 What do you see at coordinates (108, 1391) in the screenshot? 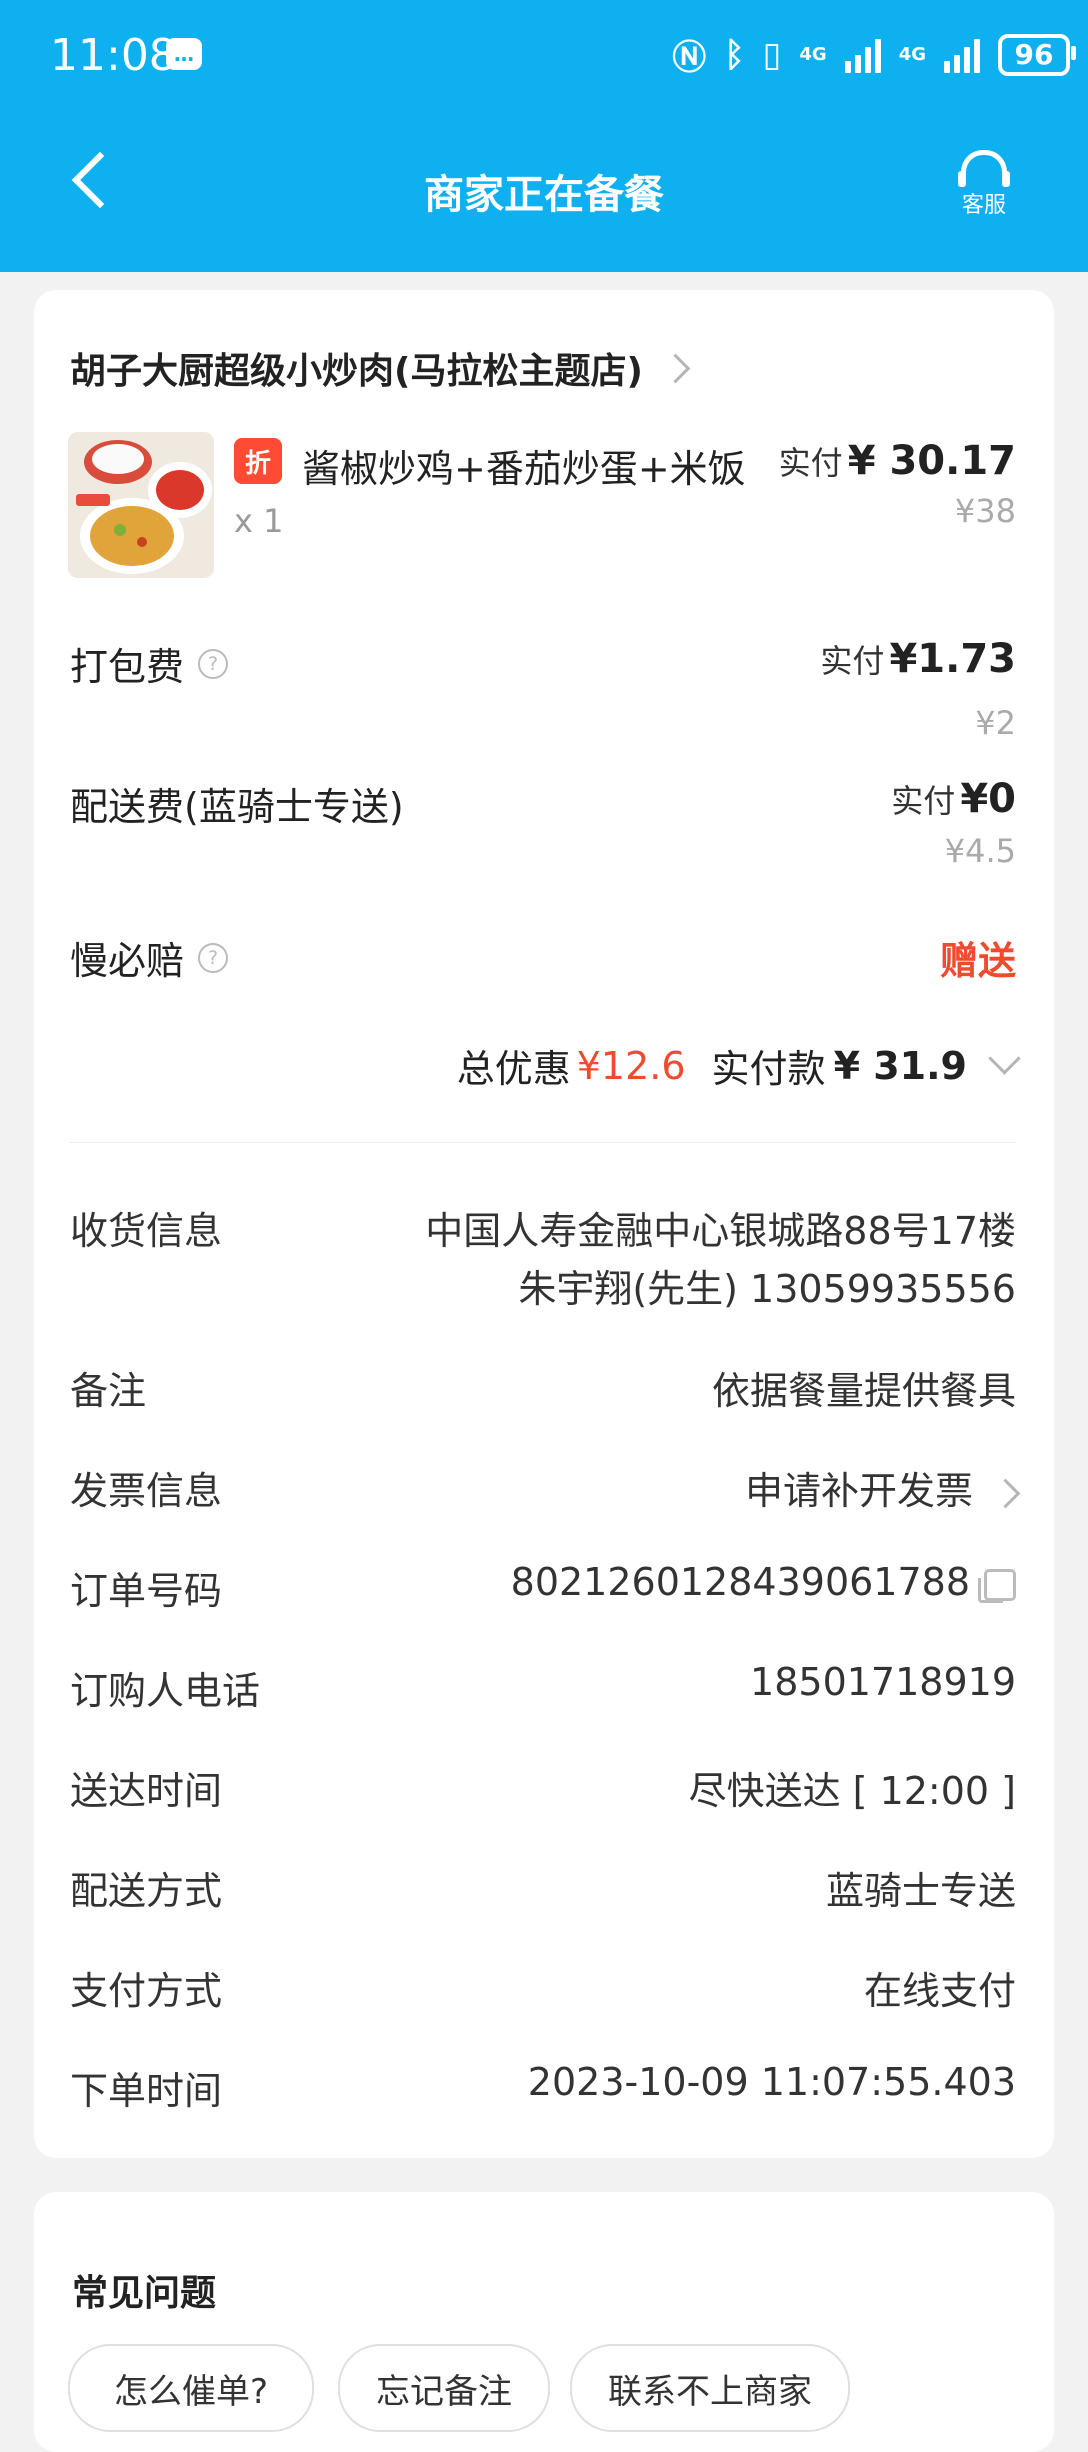
I see `note-label: 备注` at bounding box center [108, 1391].